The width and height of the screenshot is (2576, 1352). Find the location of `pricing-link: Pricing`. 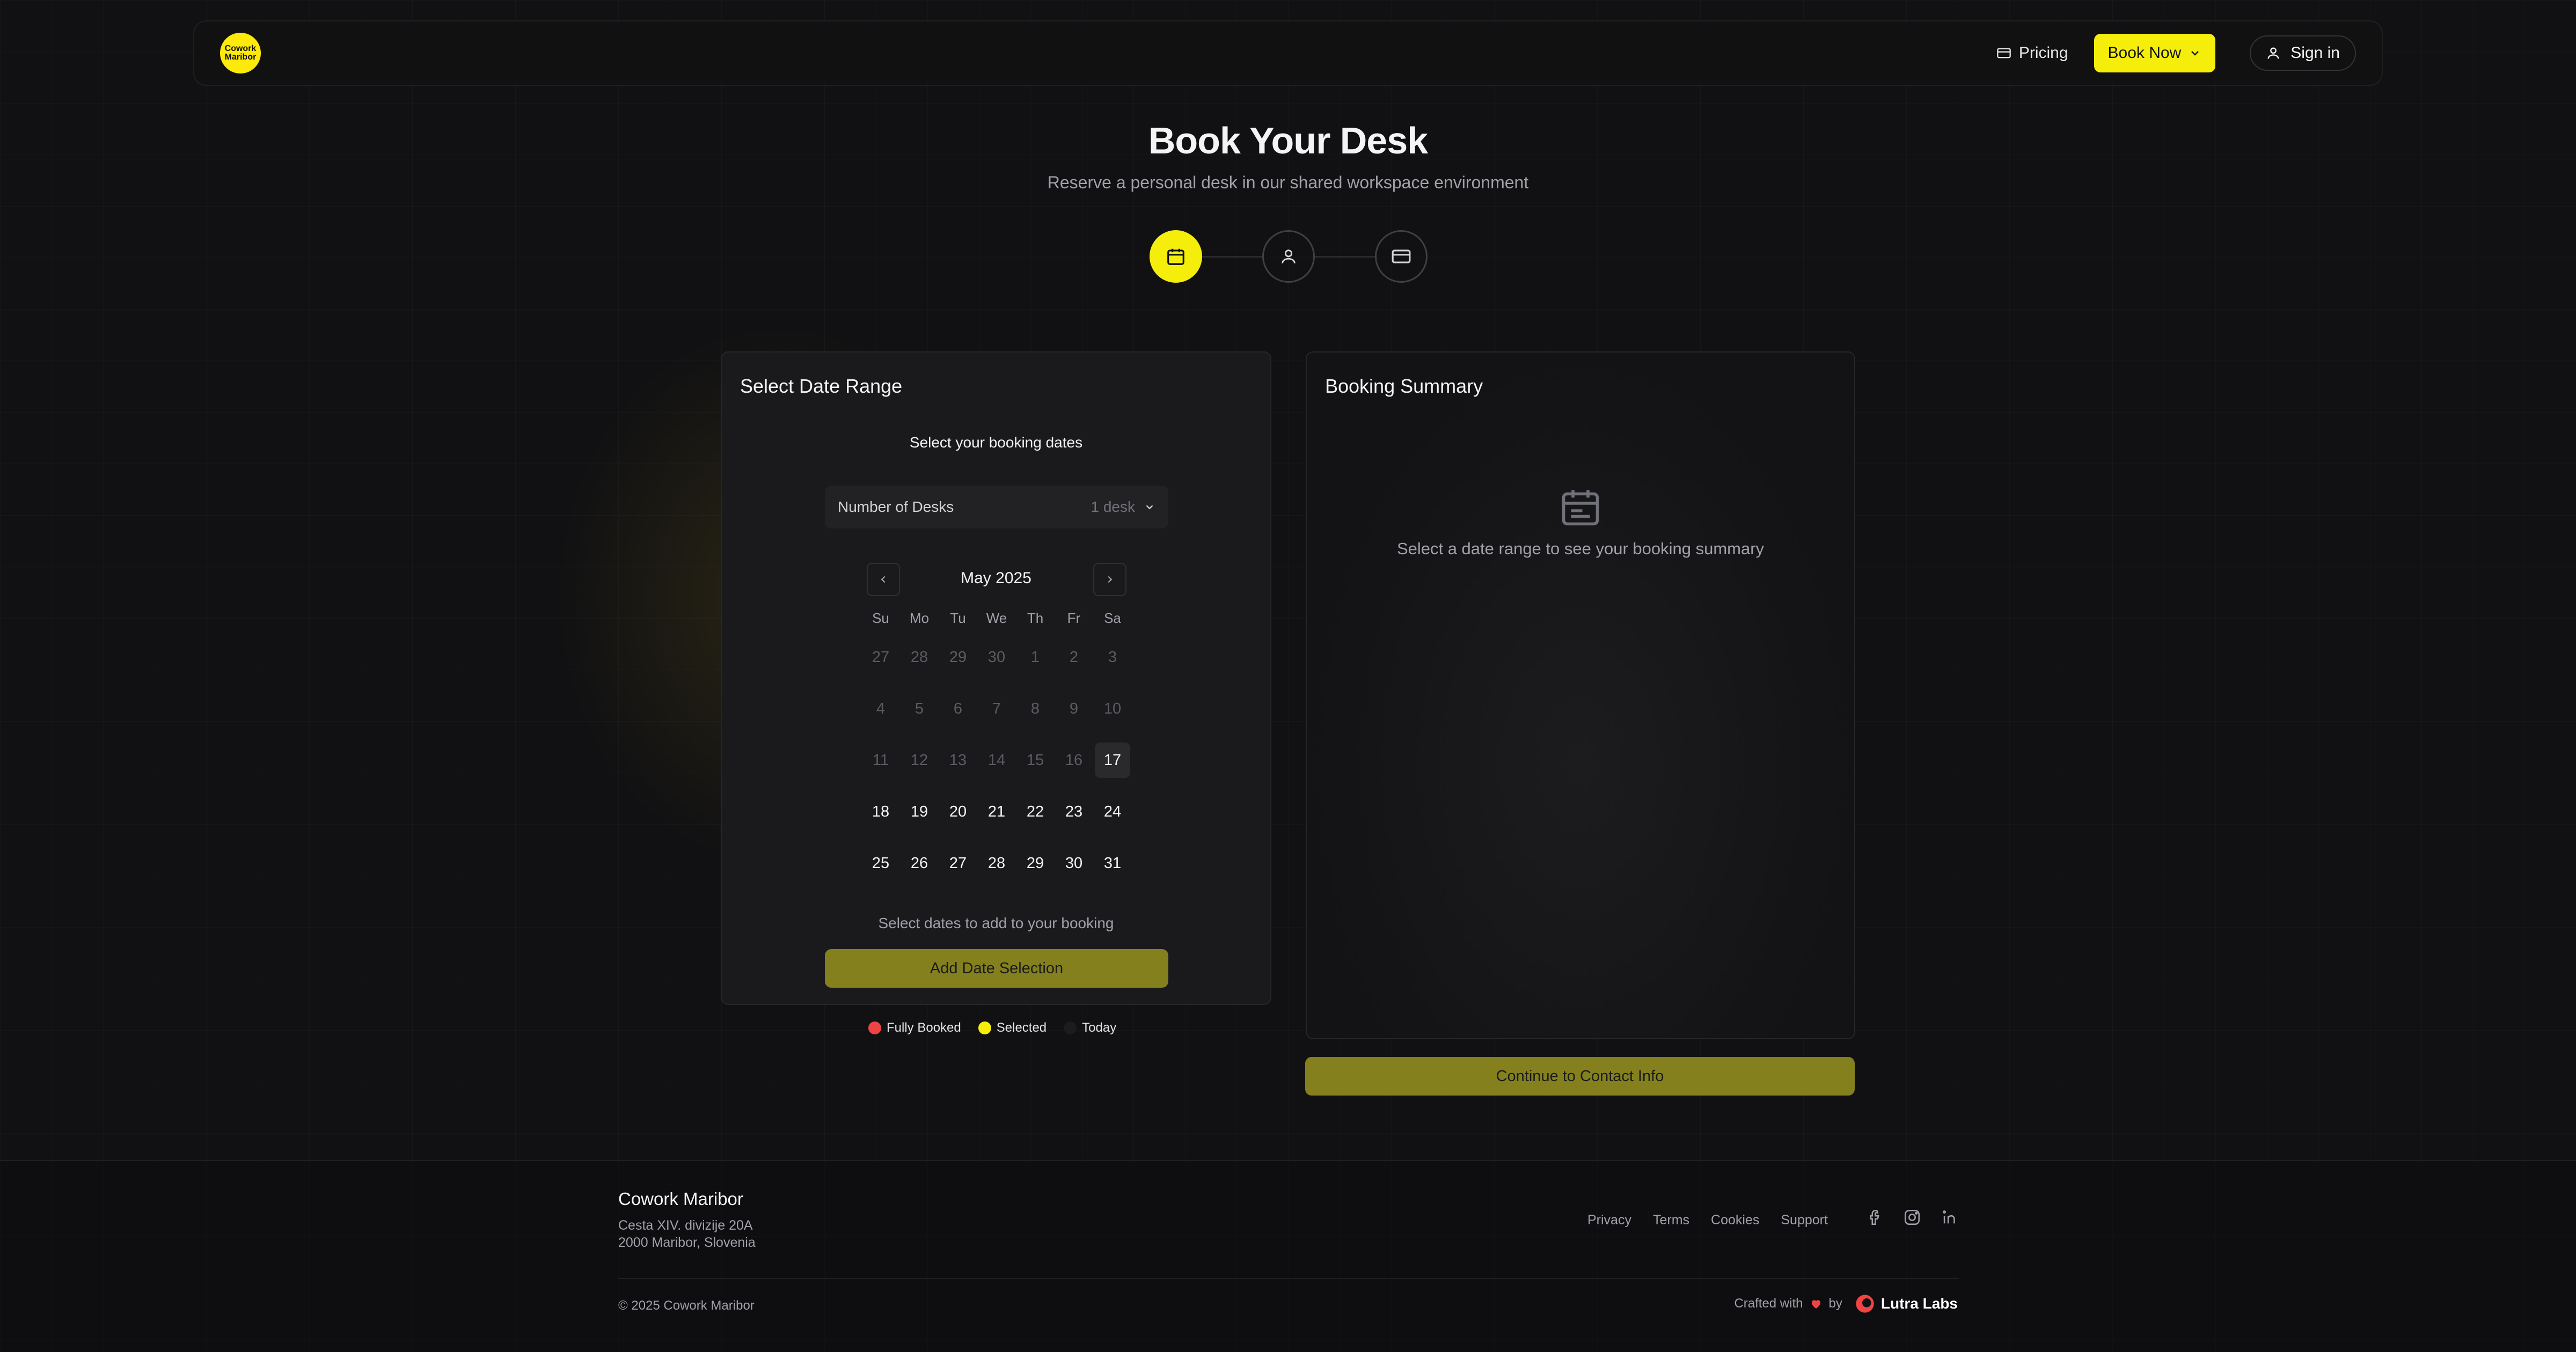

pricing-link: Pricing is located at coordinates (2032, 53).